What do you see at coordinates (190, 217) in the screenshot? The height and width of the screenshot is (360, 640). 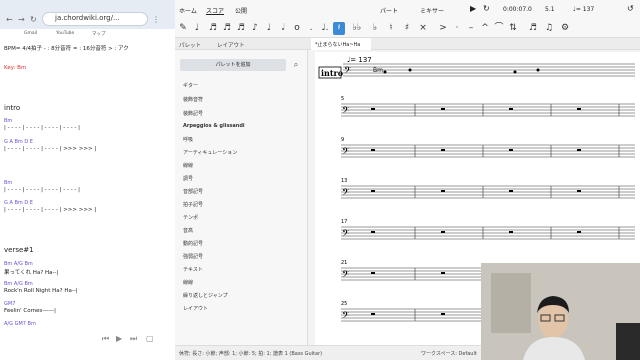 I see `palette-item: テンポ` at bounding box center [190, 217].